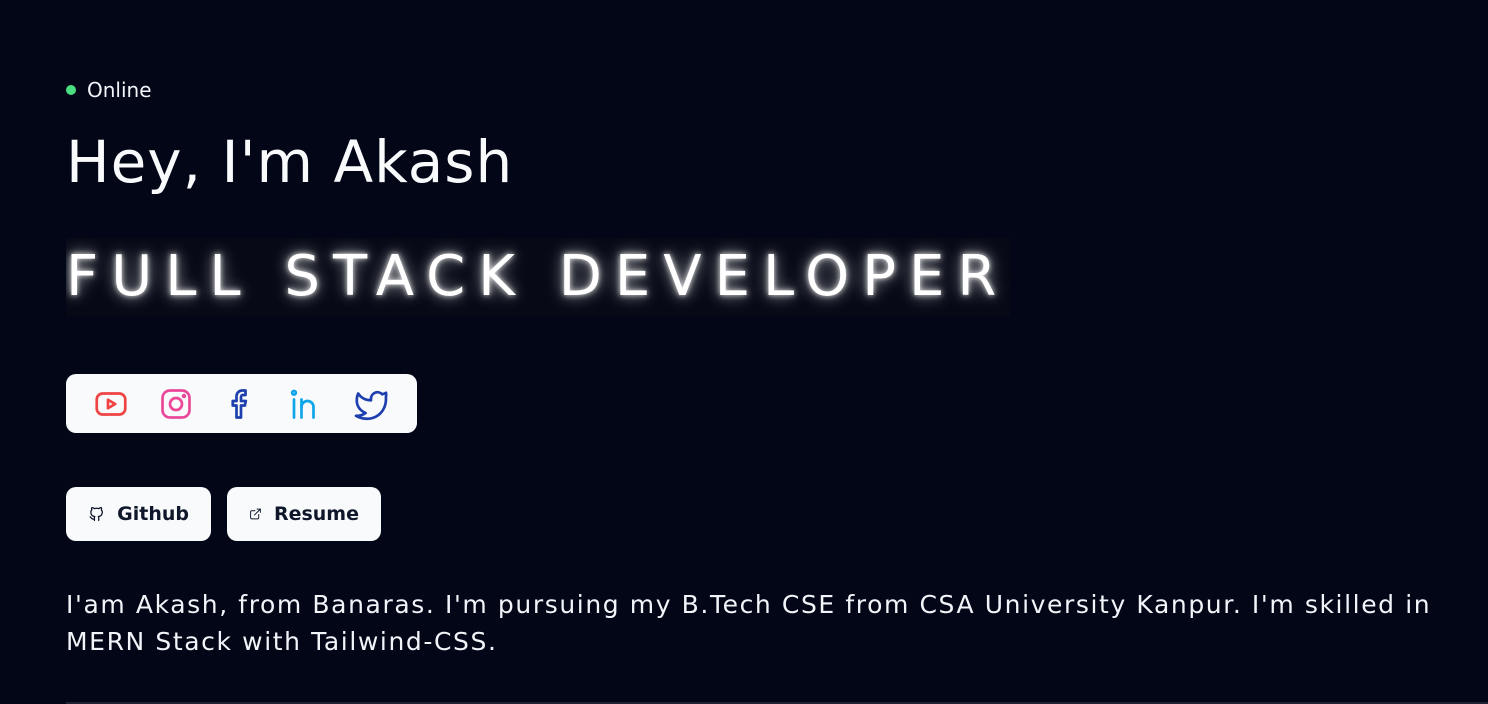 The width and height of the screenshot is (1488, 704). I want to click on instagram-icon, so click(176, 404).